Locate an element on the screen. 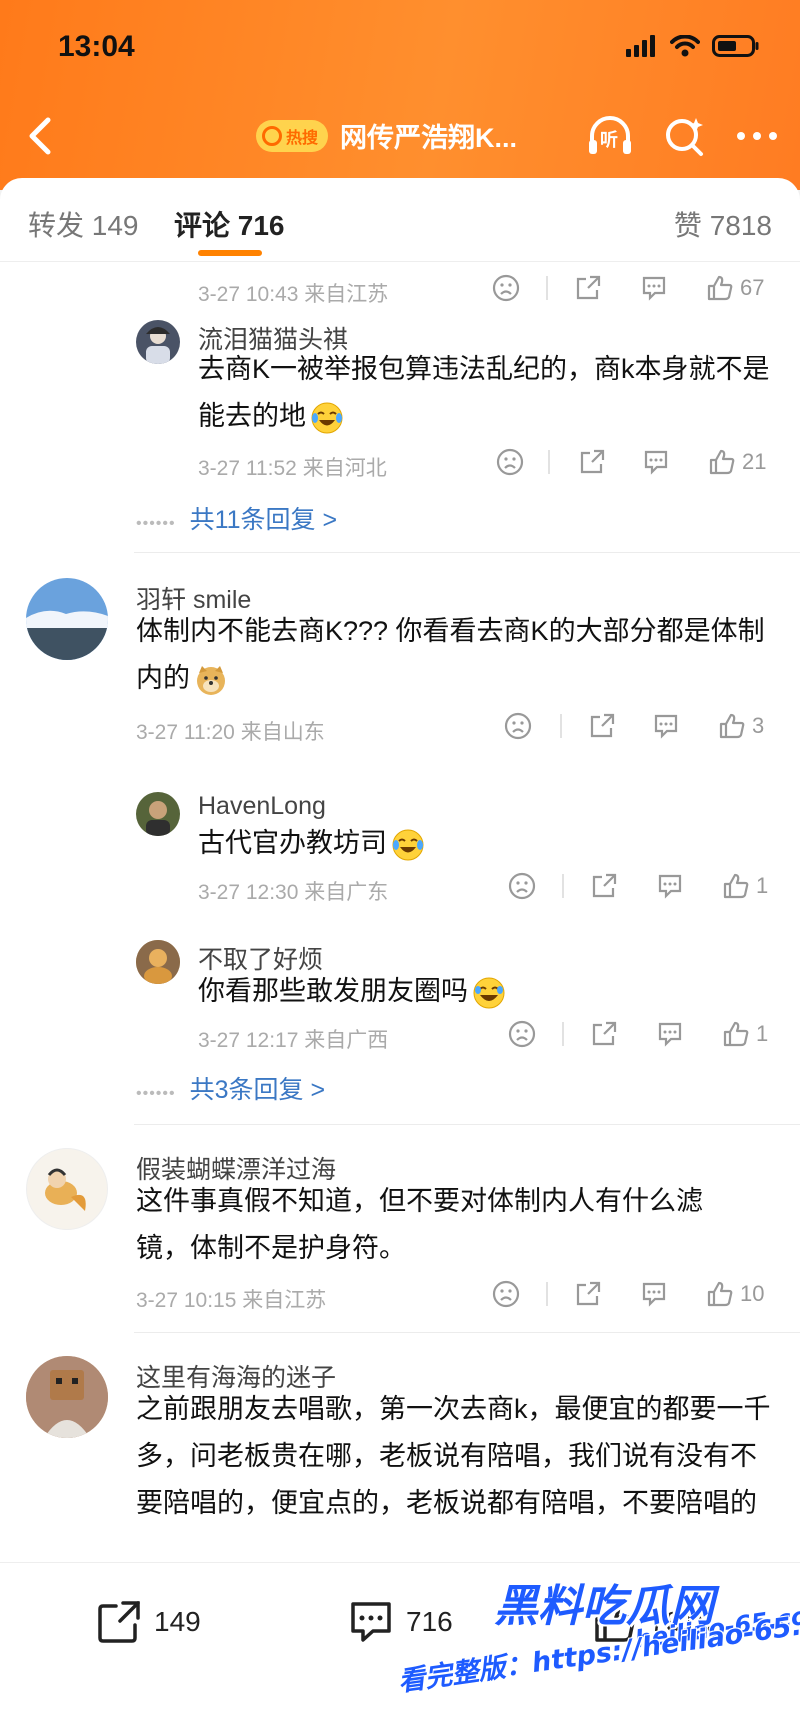 This screenshot has width=800, height=1733. bottom-repost-button: 149 is located at coordinates (148, 1622).